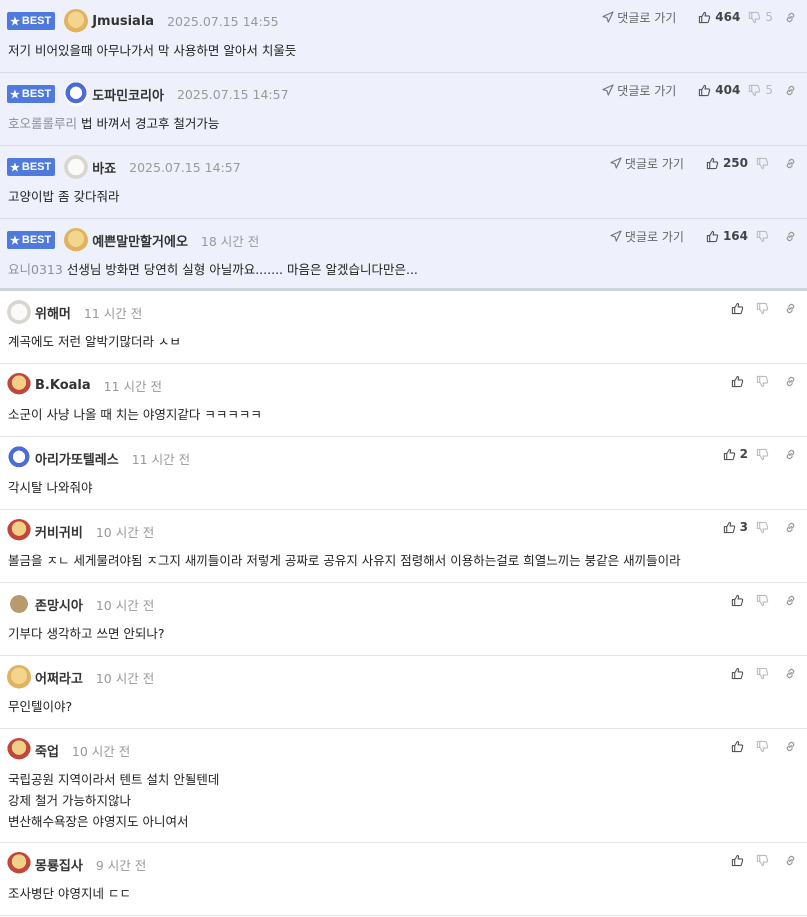  What do you see at coordinates (53, 312) in the screenshot?
I see `nickname: 위해머` at bounding box center [53, 312].